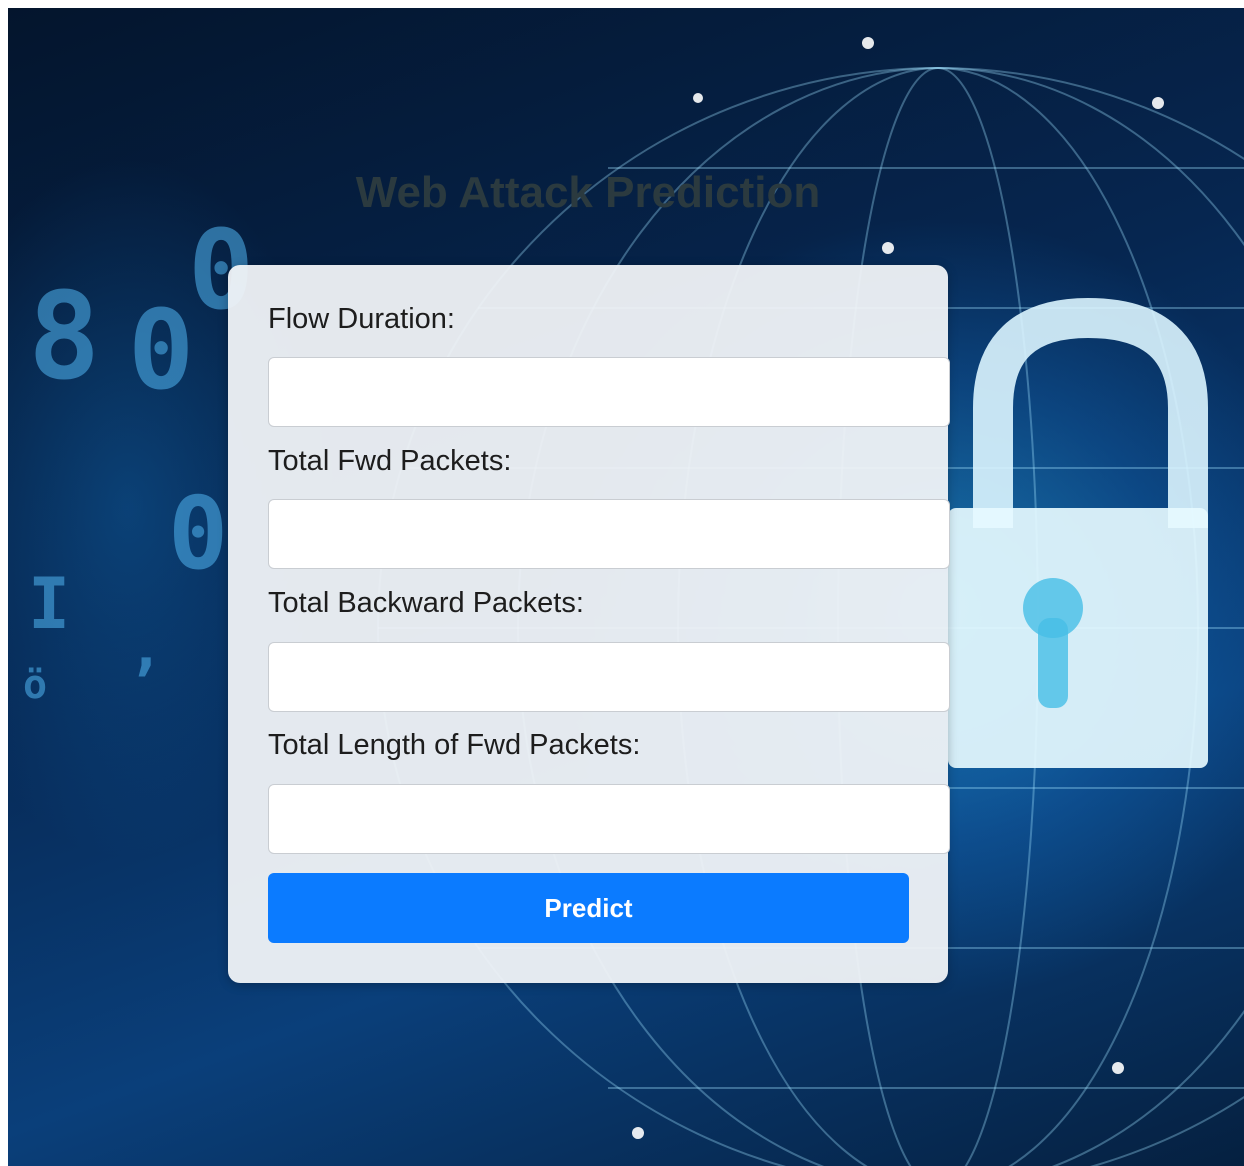 The height and width of the screenshot is (1166, 1244). Describe the element at coordinates (426, 603) in the screenshot. I see `total-backward-packets-label: Total Backward Packets:` at that location.